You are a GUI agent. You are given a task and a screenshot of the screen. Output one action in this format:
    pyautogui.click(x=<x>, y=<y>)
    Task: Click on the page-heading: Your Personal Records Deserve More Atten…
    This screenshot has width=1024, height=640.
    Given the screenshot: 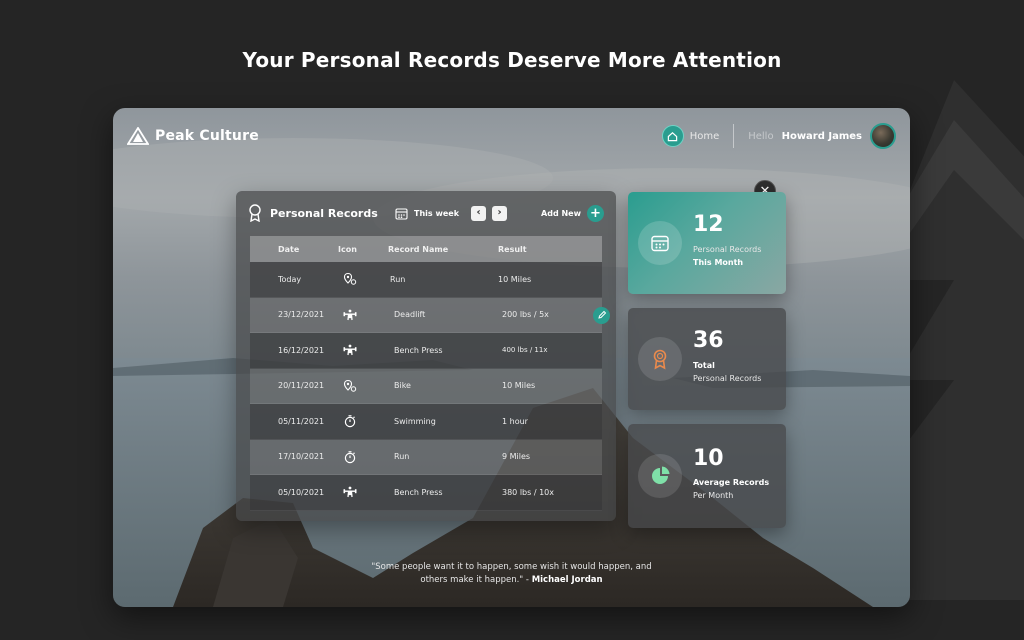 What is the action you would take?
    pyautogui.click(x=512, y=60)
    